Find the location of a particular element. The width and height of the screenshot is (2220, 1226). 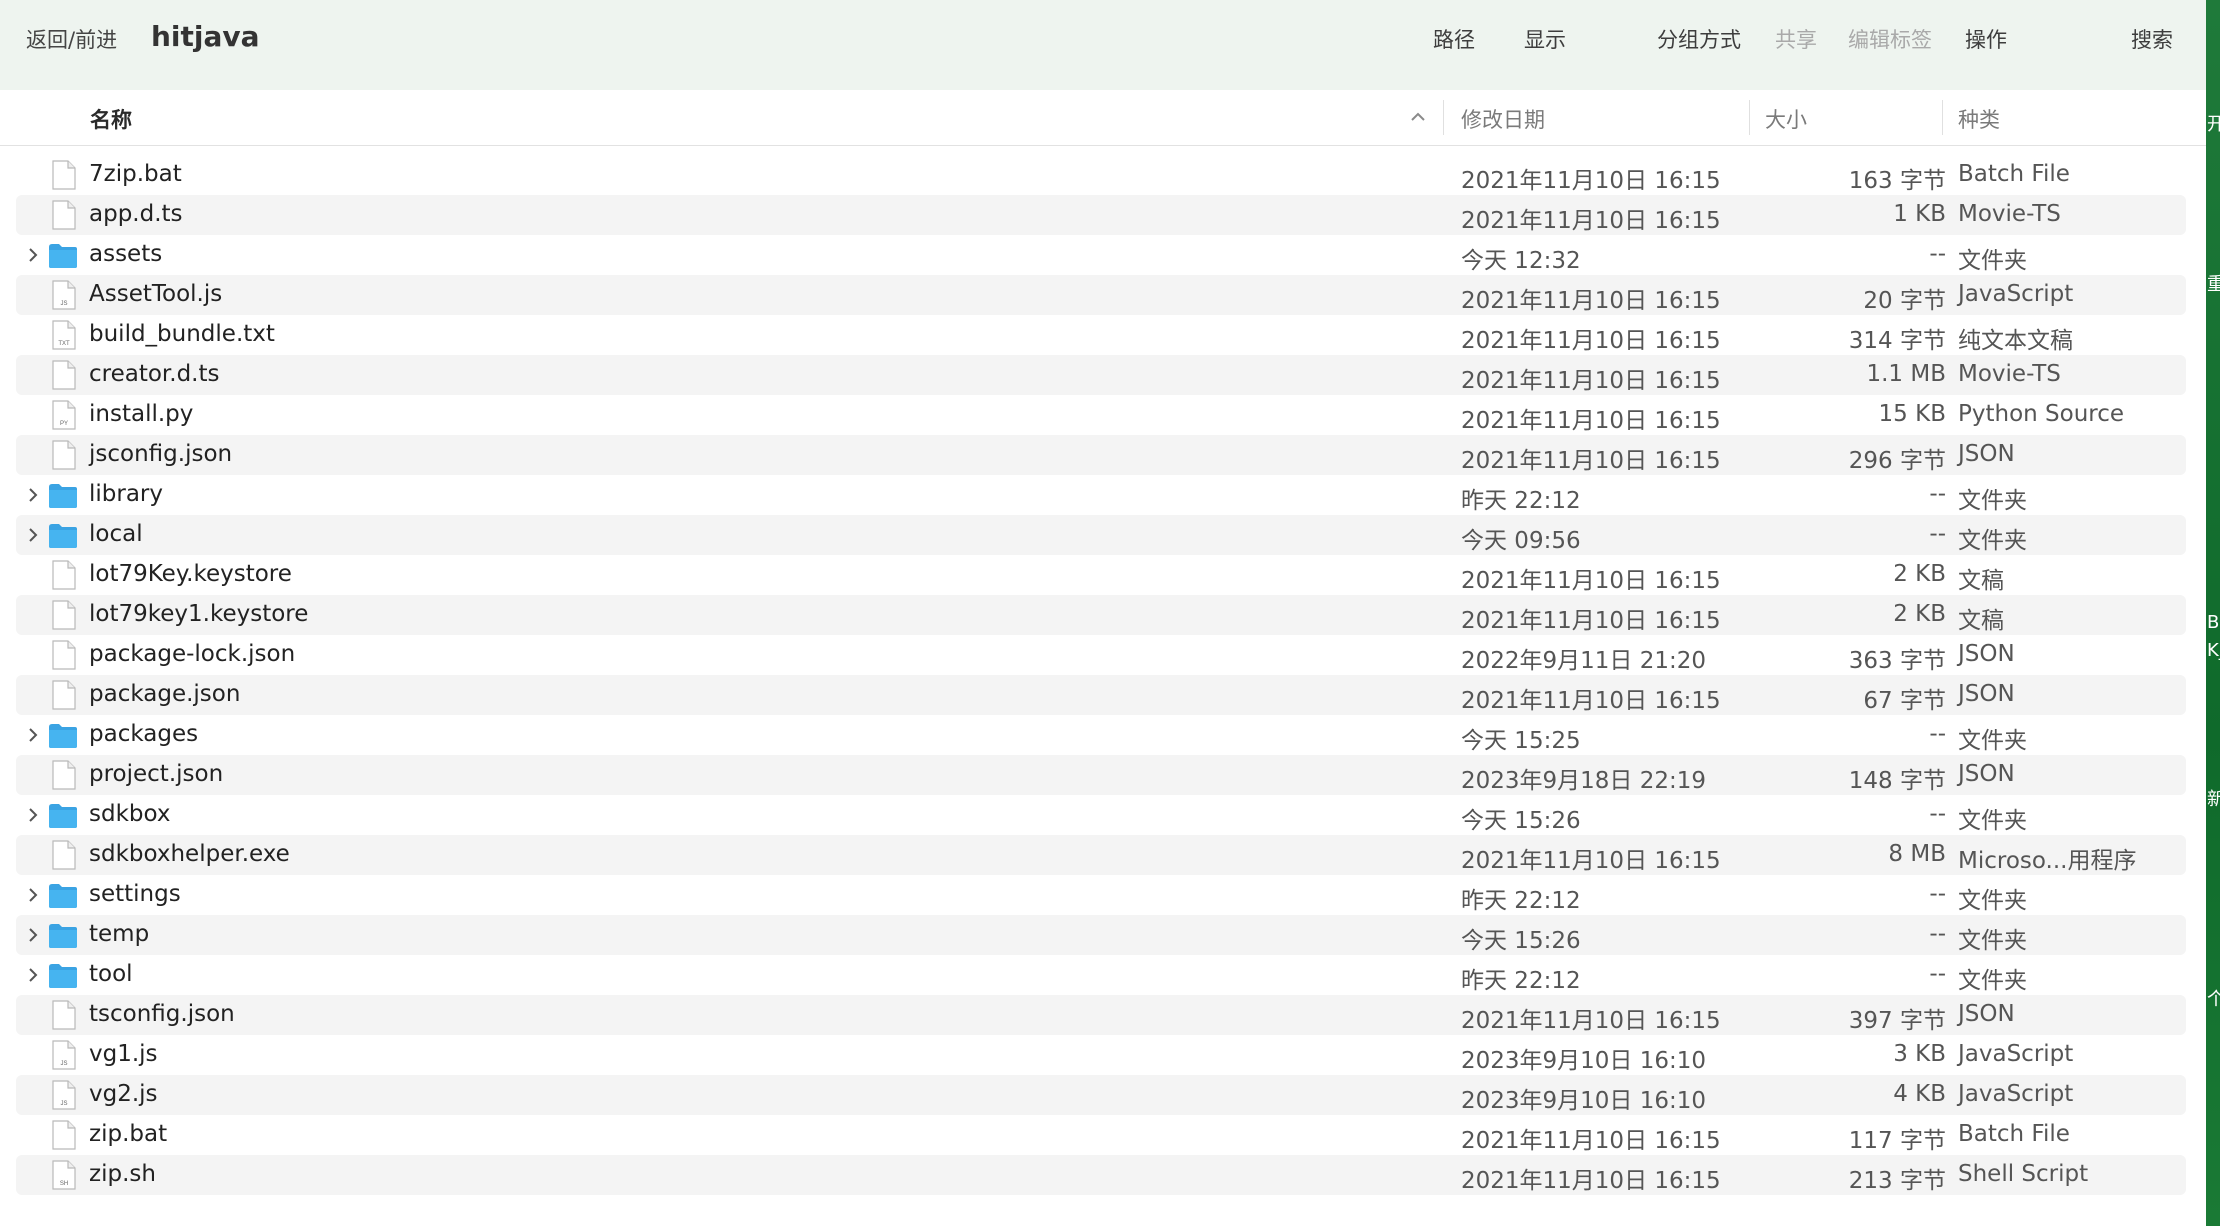

view-button: 显示 is located at coordinates (1545, 39).